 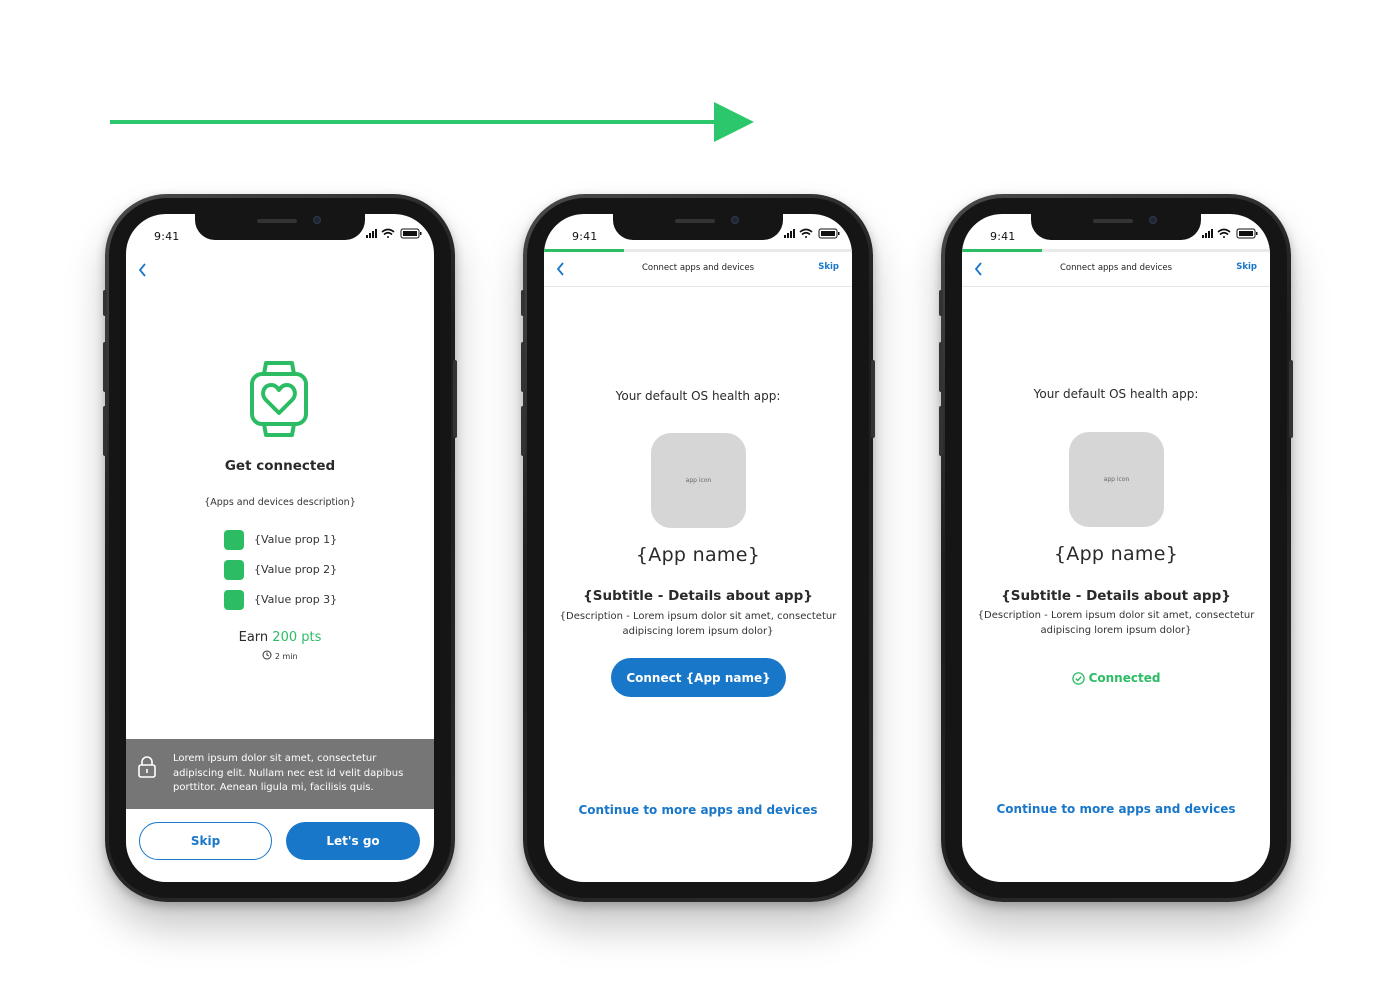 I want to click on time-estimate: 2 min, so click(x=280, y=655).